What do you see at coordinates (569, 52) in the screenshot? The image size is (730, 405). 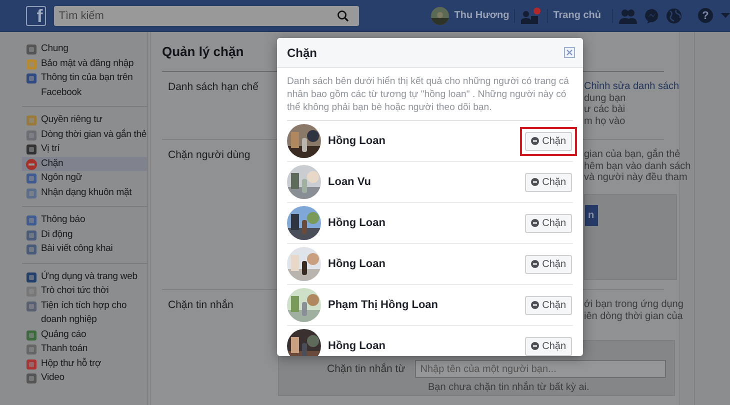 I see `close-icon` at bounding box center [569, 52].